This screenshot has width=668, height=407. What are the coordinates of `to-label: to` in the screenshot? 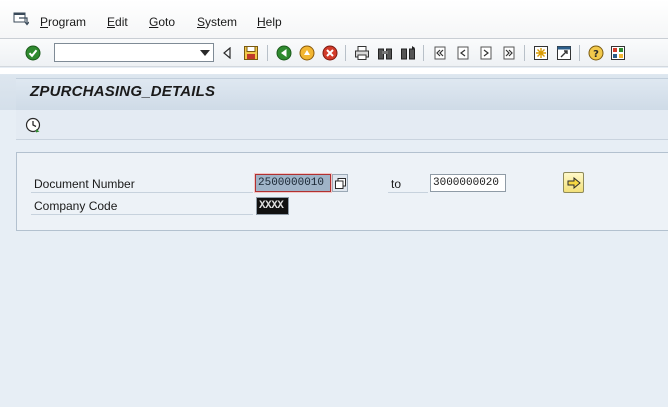 It's located at (396, 184).